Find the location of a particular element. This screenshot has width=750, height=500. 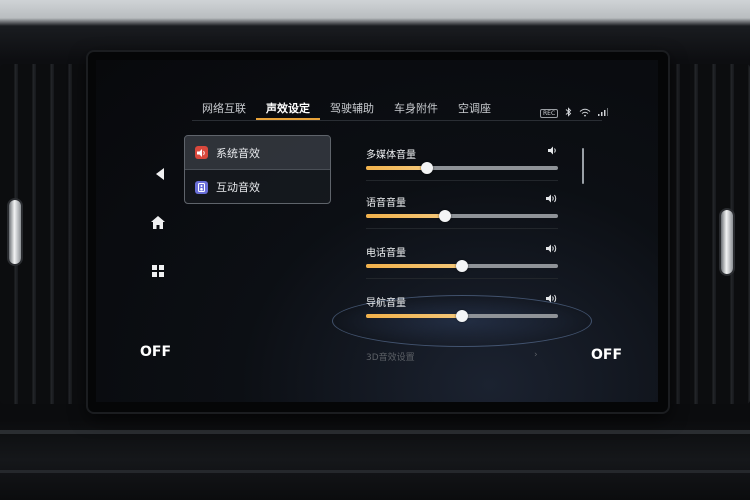

tab-network: 网络互联 is located at coordinates (224, 109).